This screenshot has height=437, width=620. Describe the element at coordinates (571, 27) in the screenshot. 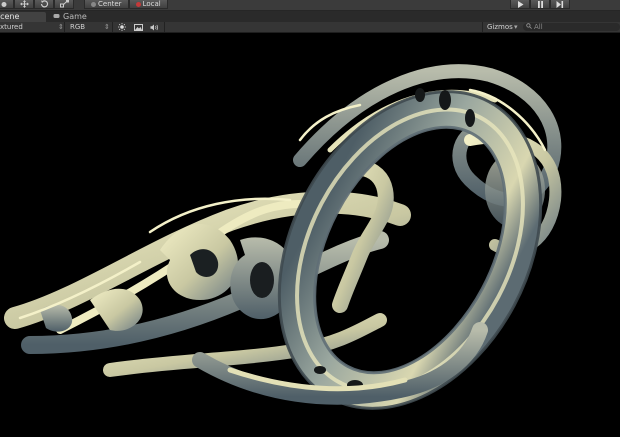

I see `hierarchy-search-field: All` at that location.